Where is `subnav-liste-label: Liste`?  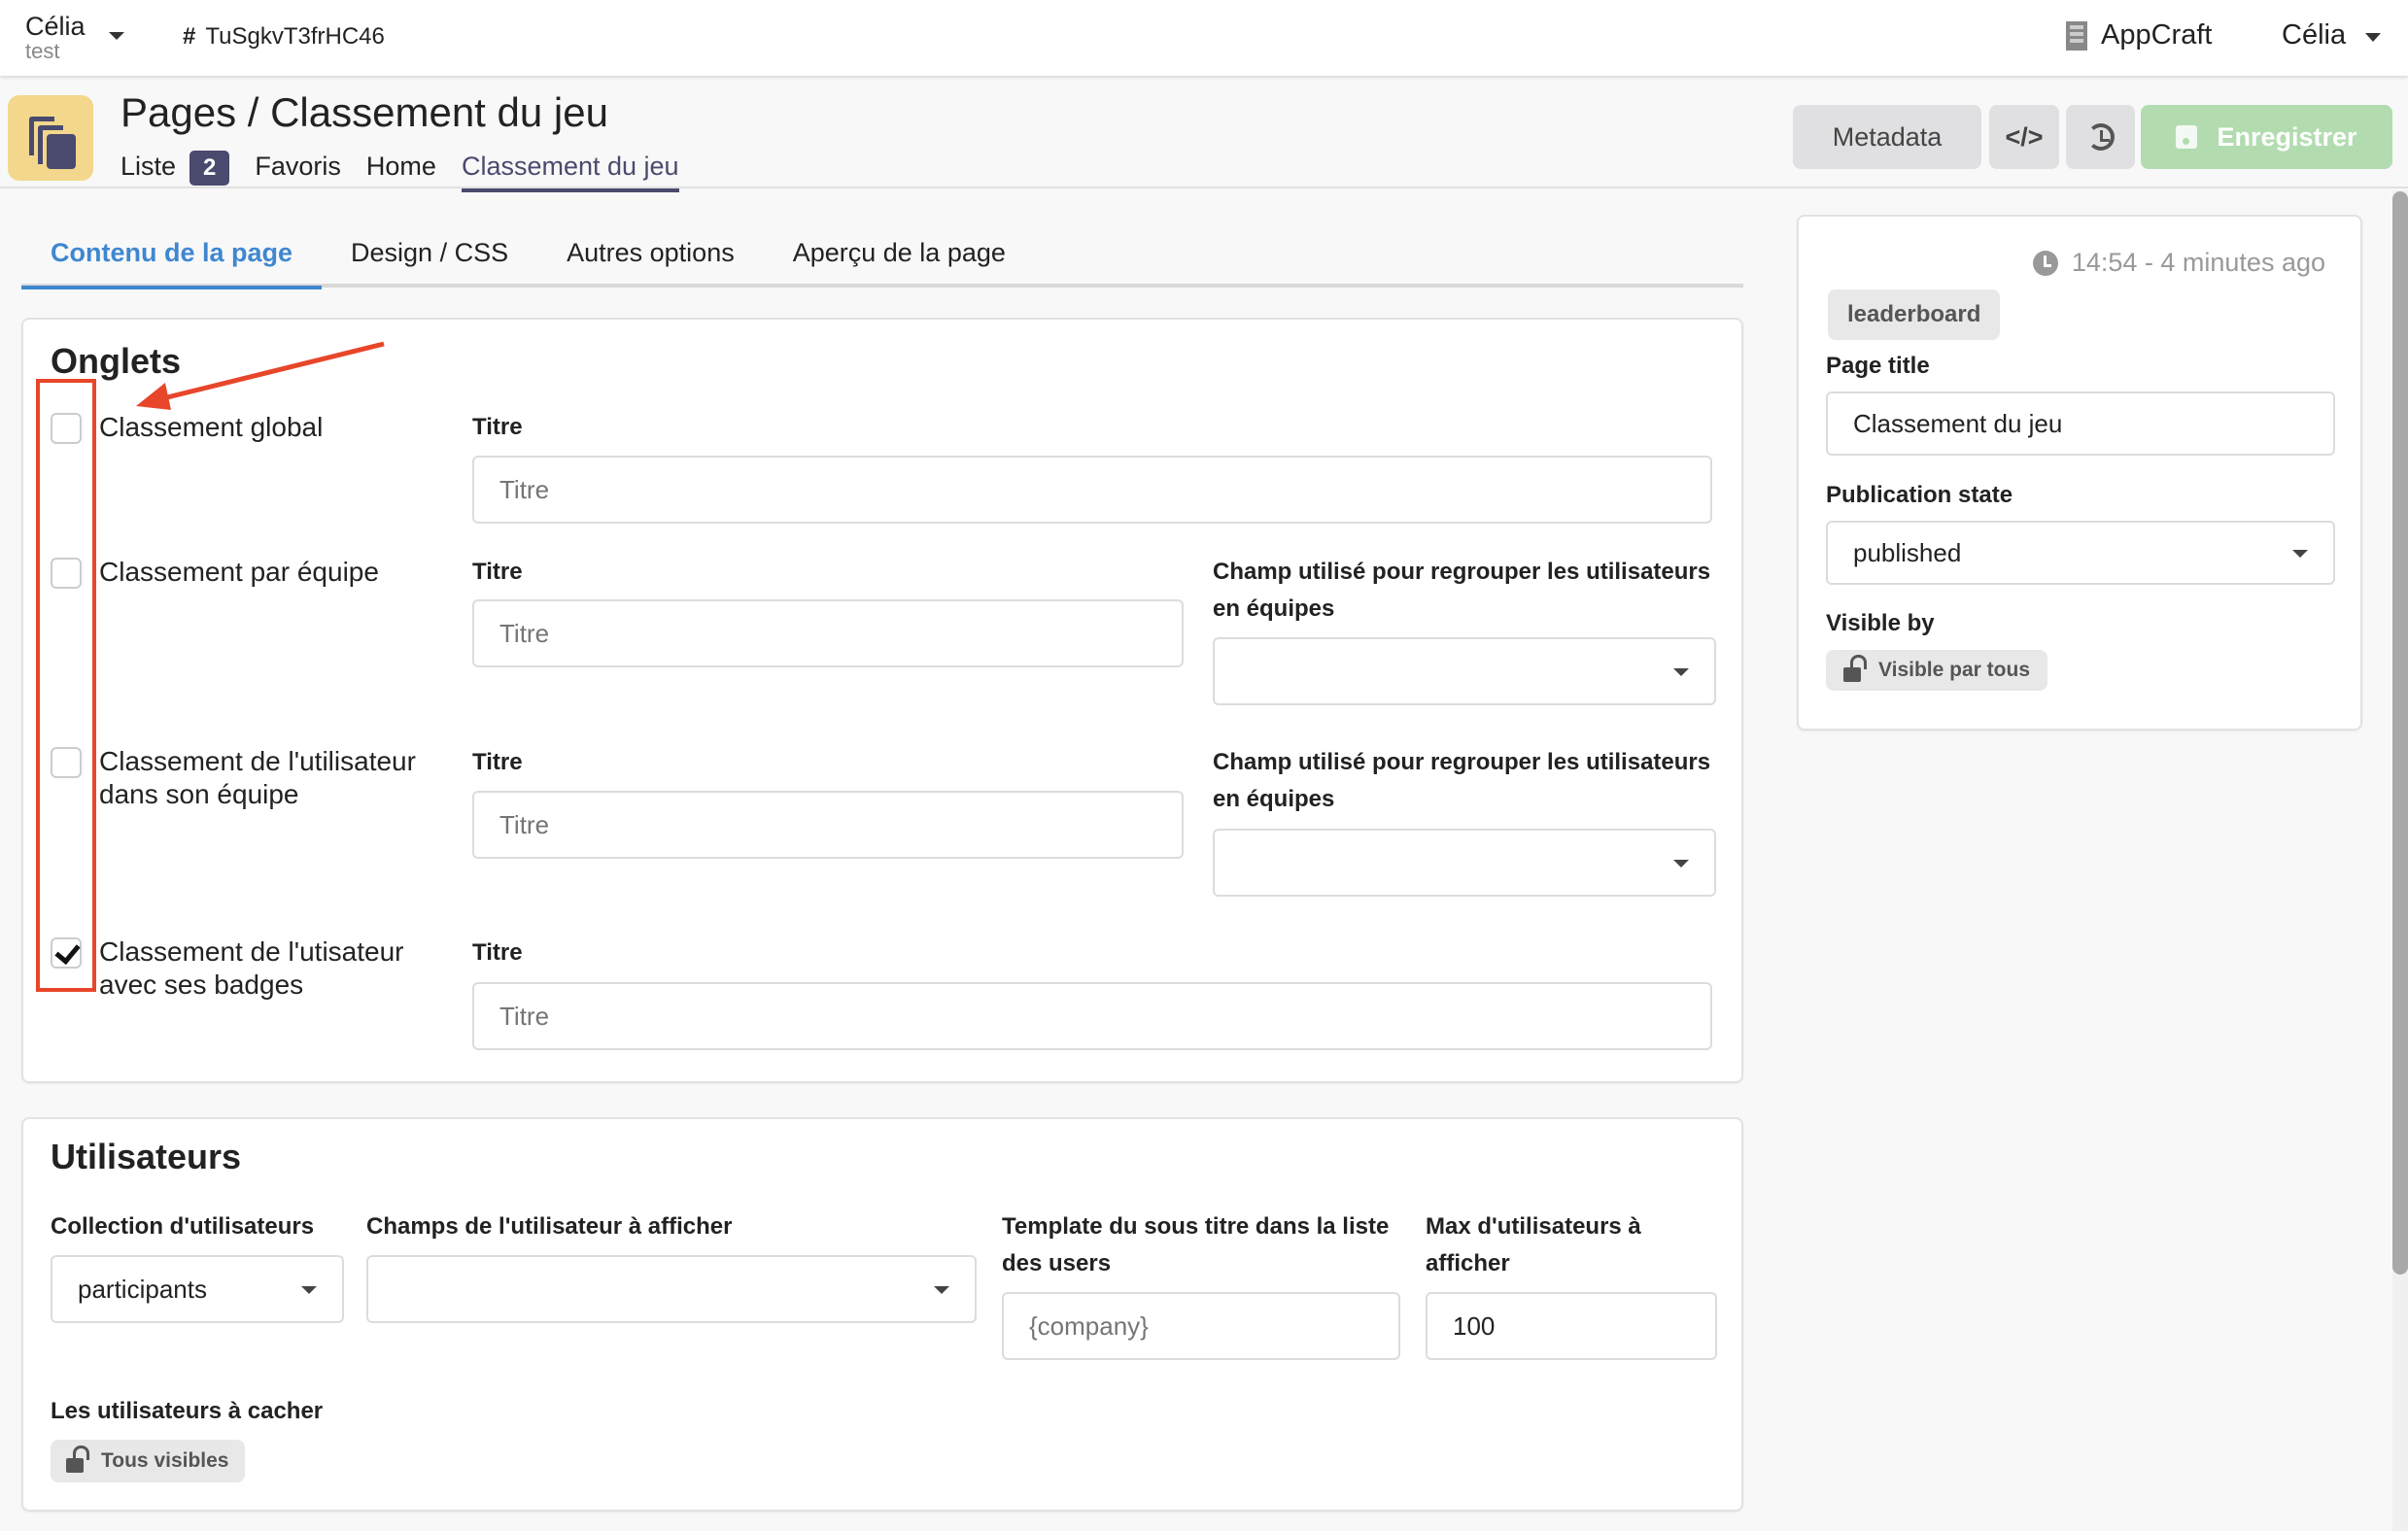 subnav-liste-label: Liste is located at coordinates (149, 166).